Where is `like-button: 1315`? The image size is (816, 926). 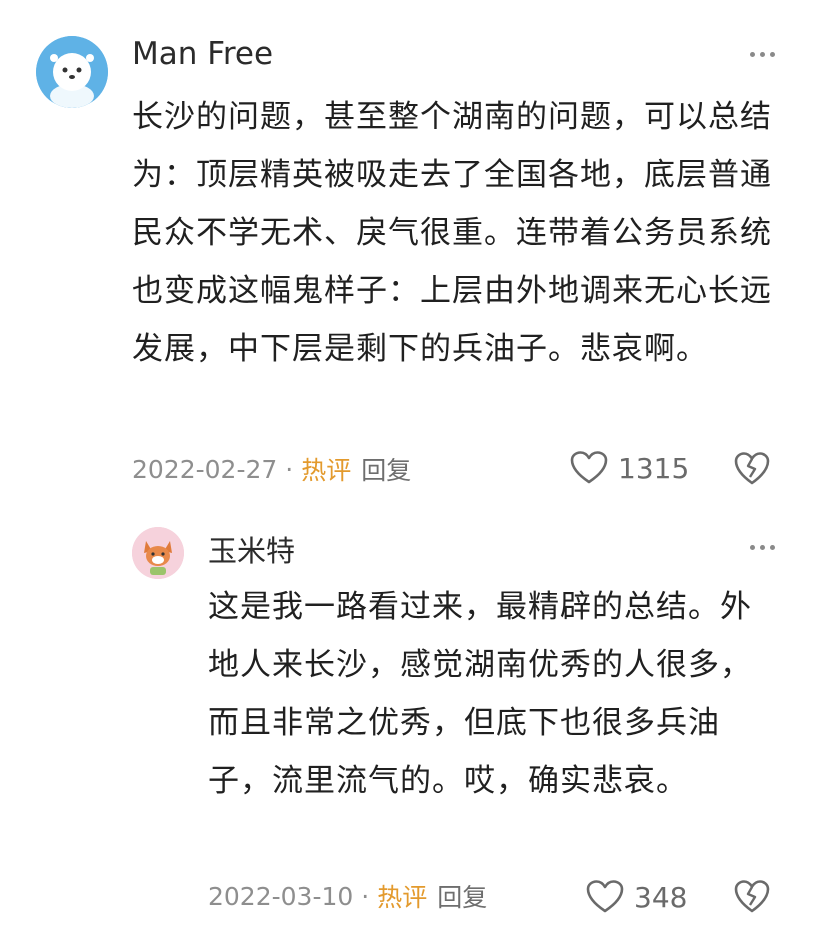 like-button: 1315 is located at coordinates (629, 468).